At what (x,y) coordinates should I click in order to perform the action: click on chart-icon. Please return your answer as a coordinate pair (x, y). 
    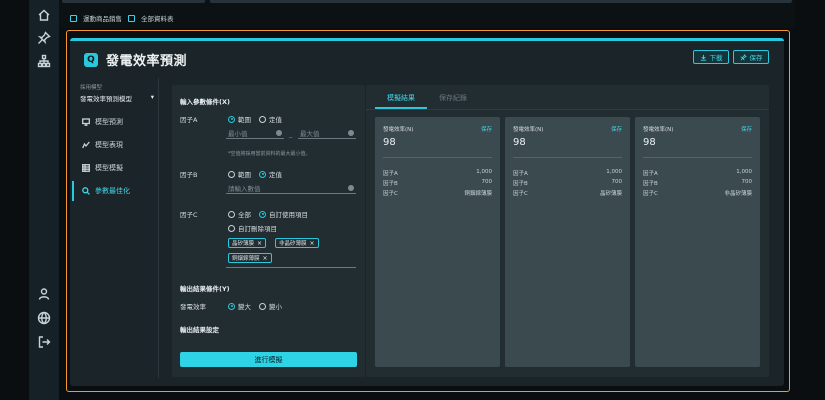
    Looking at the image, I should click on (86, 145).